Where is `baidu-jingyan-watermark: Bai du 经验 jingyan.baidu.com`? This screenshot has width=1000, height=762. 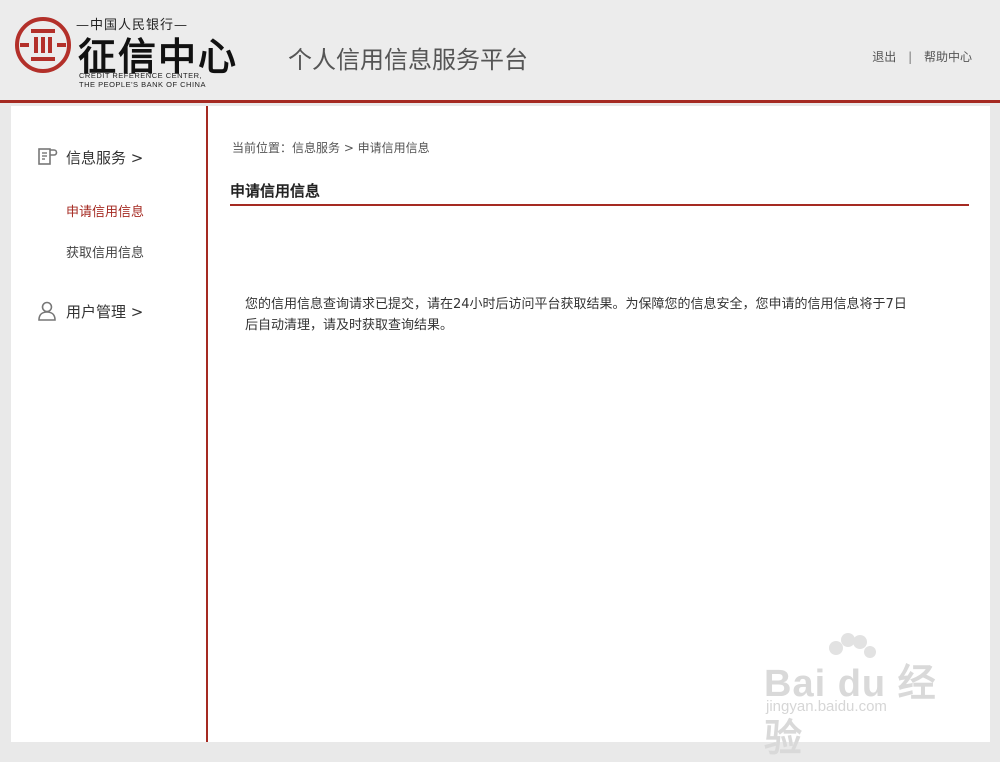
baidu-jingyan-watermark: Bai du 经验 jingyan.baidu.com is located at coordinates (860, 695).